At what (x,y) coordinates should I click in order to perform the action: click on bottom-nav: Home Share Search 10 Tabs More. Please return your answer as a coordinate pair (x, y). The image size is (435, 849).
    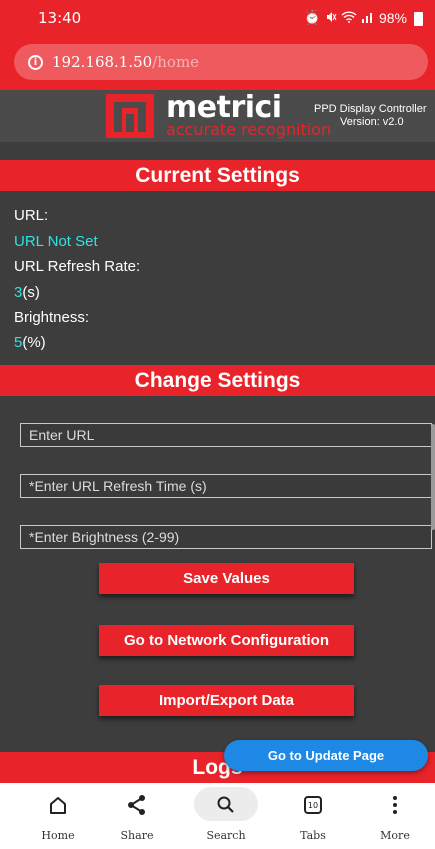
    Looking at the image, I should click on (217, 816).